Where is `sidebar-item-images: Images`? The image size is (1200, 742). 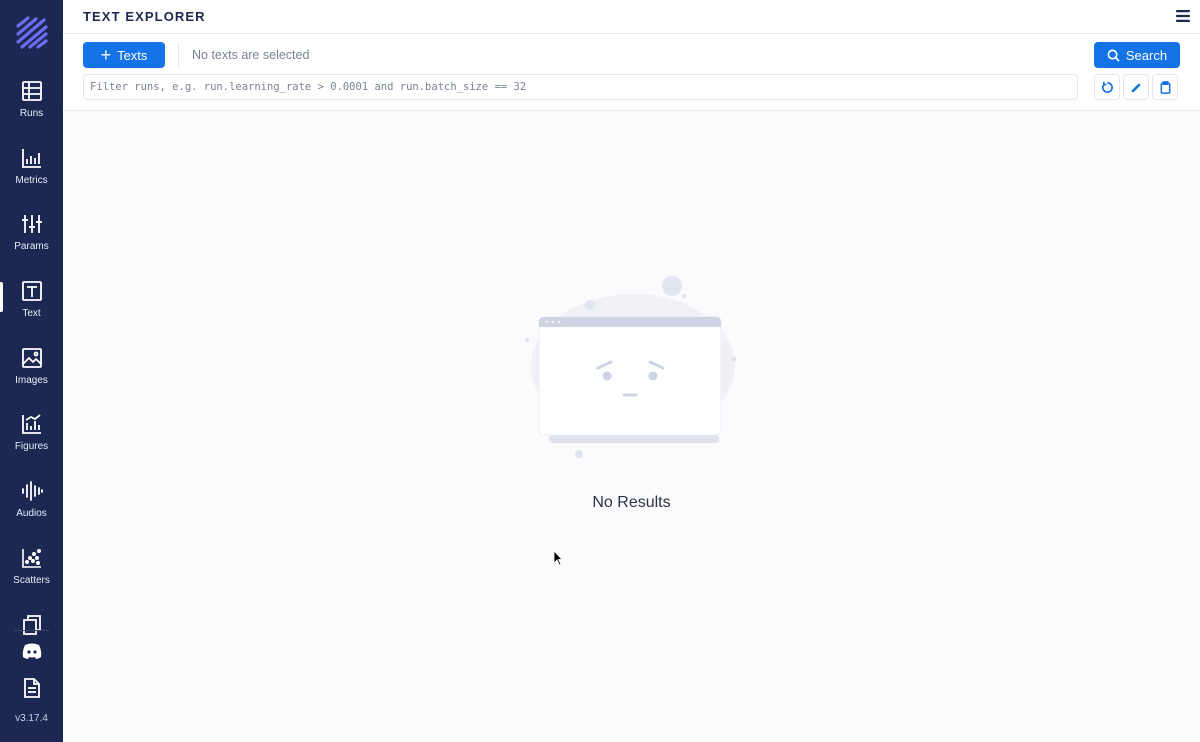
sidebar-item-images: Images is located at coordinates (31, 366).